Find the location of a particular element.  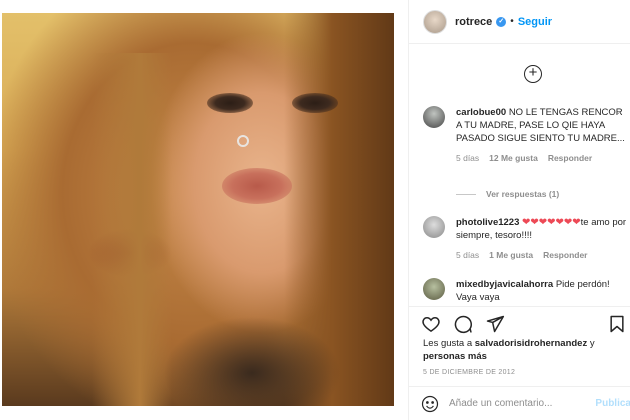

photo-scarf is located at coordinates (252, 359).